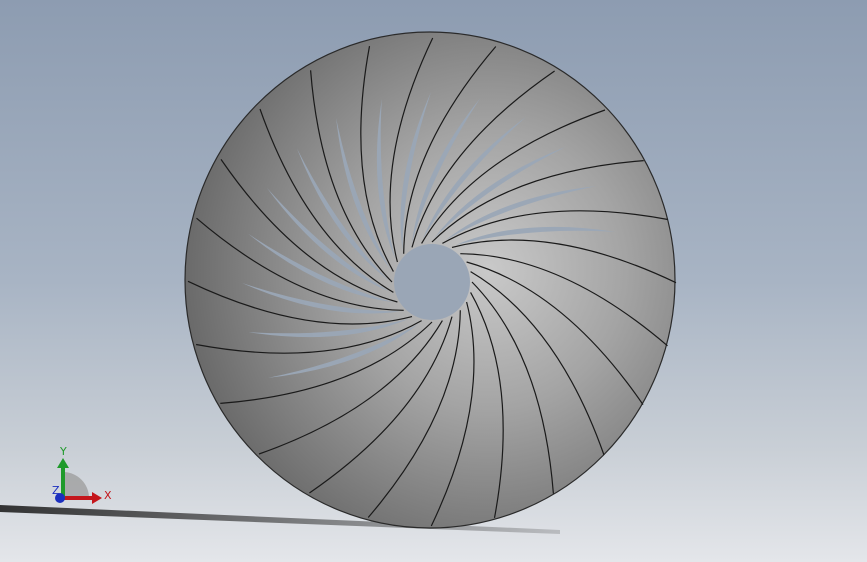  What do you see at coordinates (97, 498) in the screenshot?
I see `triad-x-arrow` at bounding box center [97, 498].